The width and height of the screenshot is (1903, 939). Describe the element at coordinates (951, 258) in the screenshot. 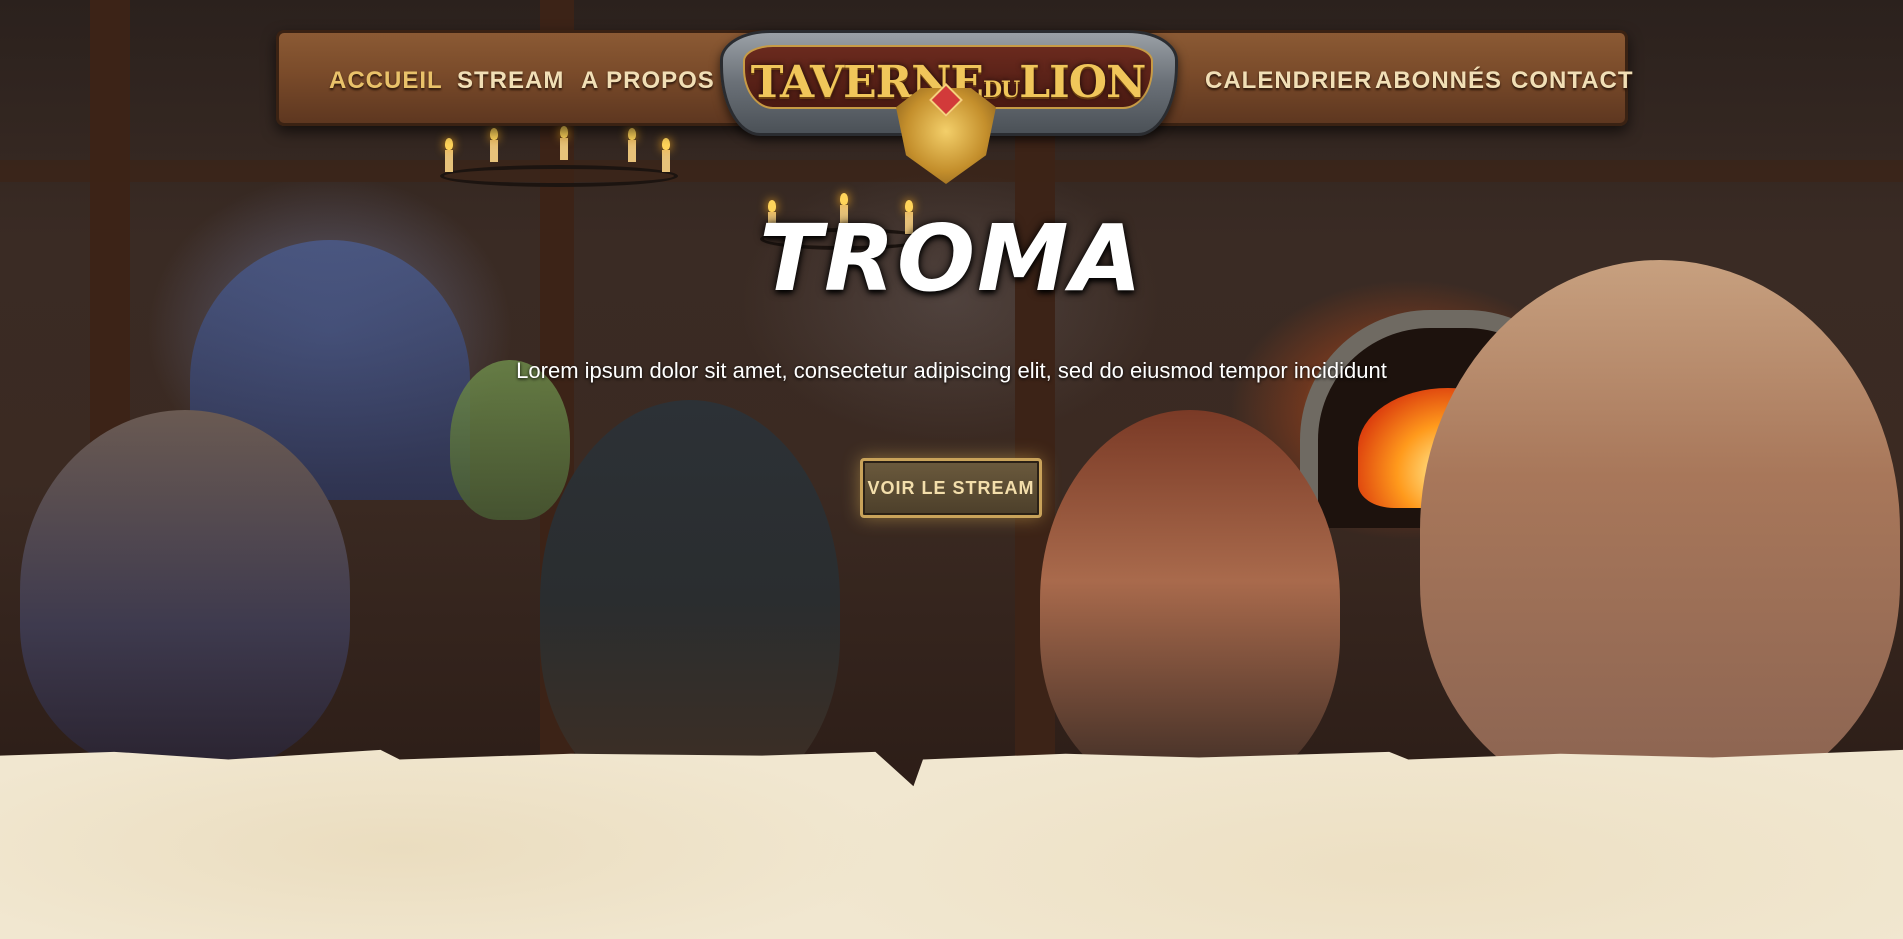

I see `hero-title: TROMA` at that location.